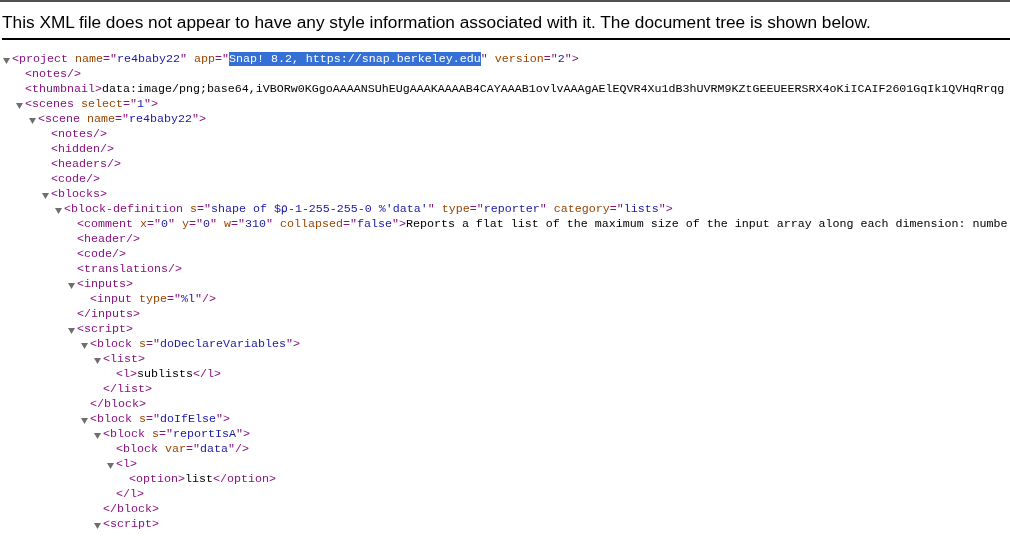 Image resolution: width=1010 pixels, height=539 pixels. I want to click on xml-line: <block s="doIfElse">, so click(160, 419).